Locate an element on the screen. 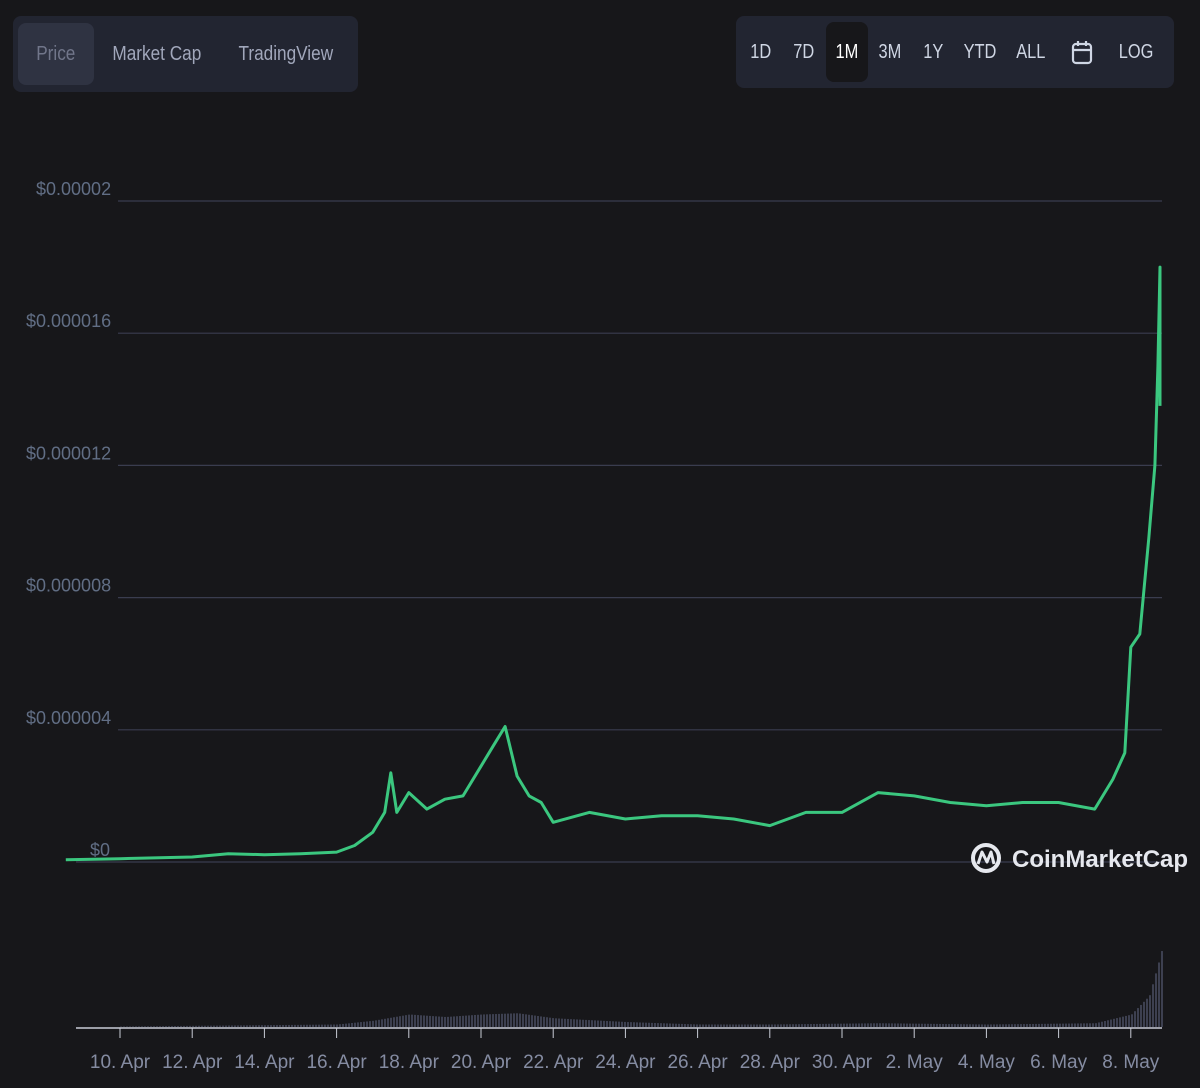 The image size is (1200, 1088). coinmarketcap-watermark: CoinMarketCap is located at coordinates (1079, 858).